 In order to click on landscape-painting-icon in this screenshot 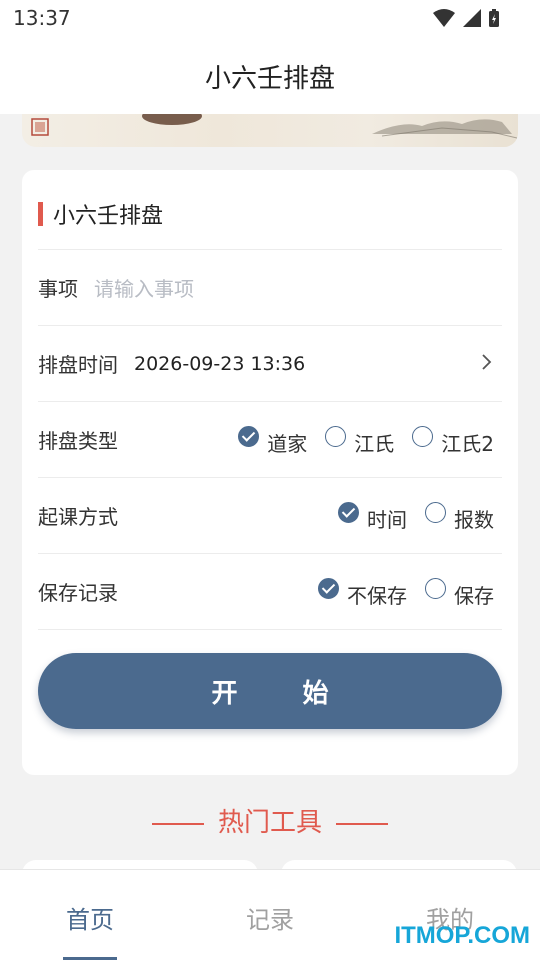, I will do `click(274, 126)`.